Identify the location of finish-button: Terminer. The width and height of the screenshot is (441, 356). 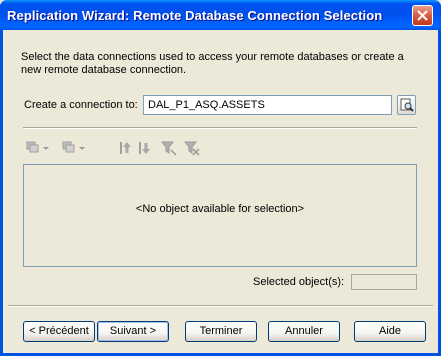
(221, 331).